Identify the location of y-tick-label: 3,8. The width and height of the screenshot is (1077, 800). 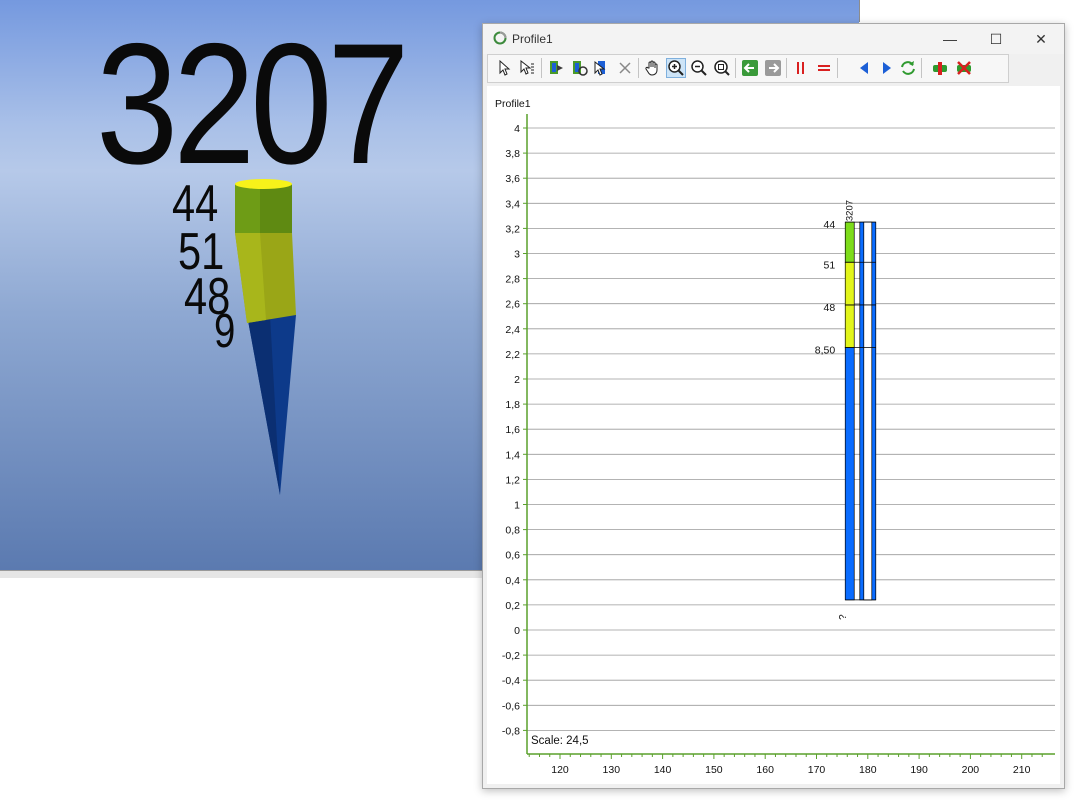
(512, 154).